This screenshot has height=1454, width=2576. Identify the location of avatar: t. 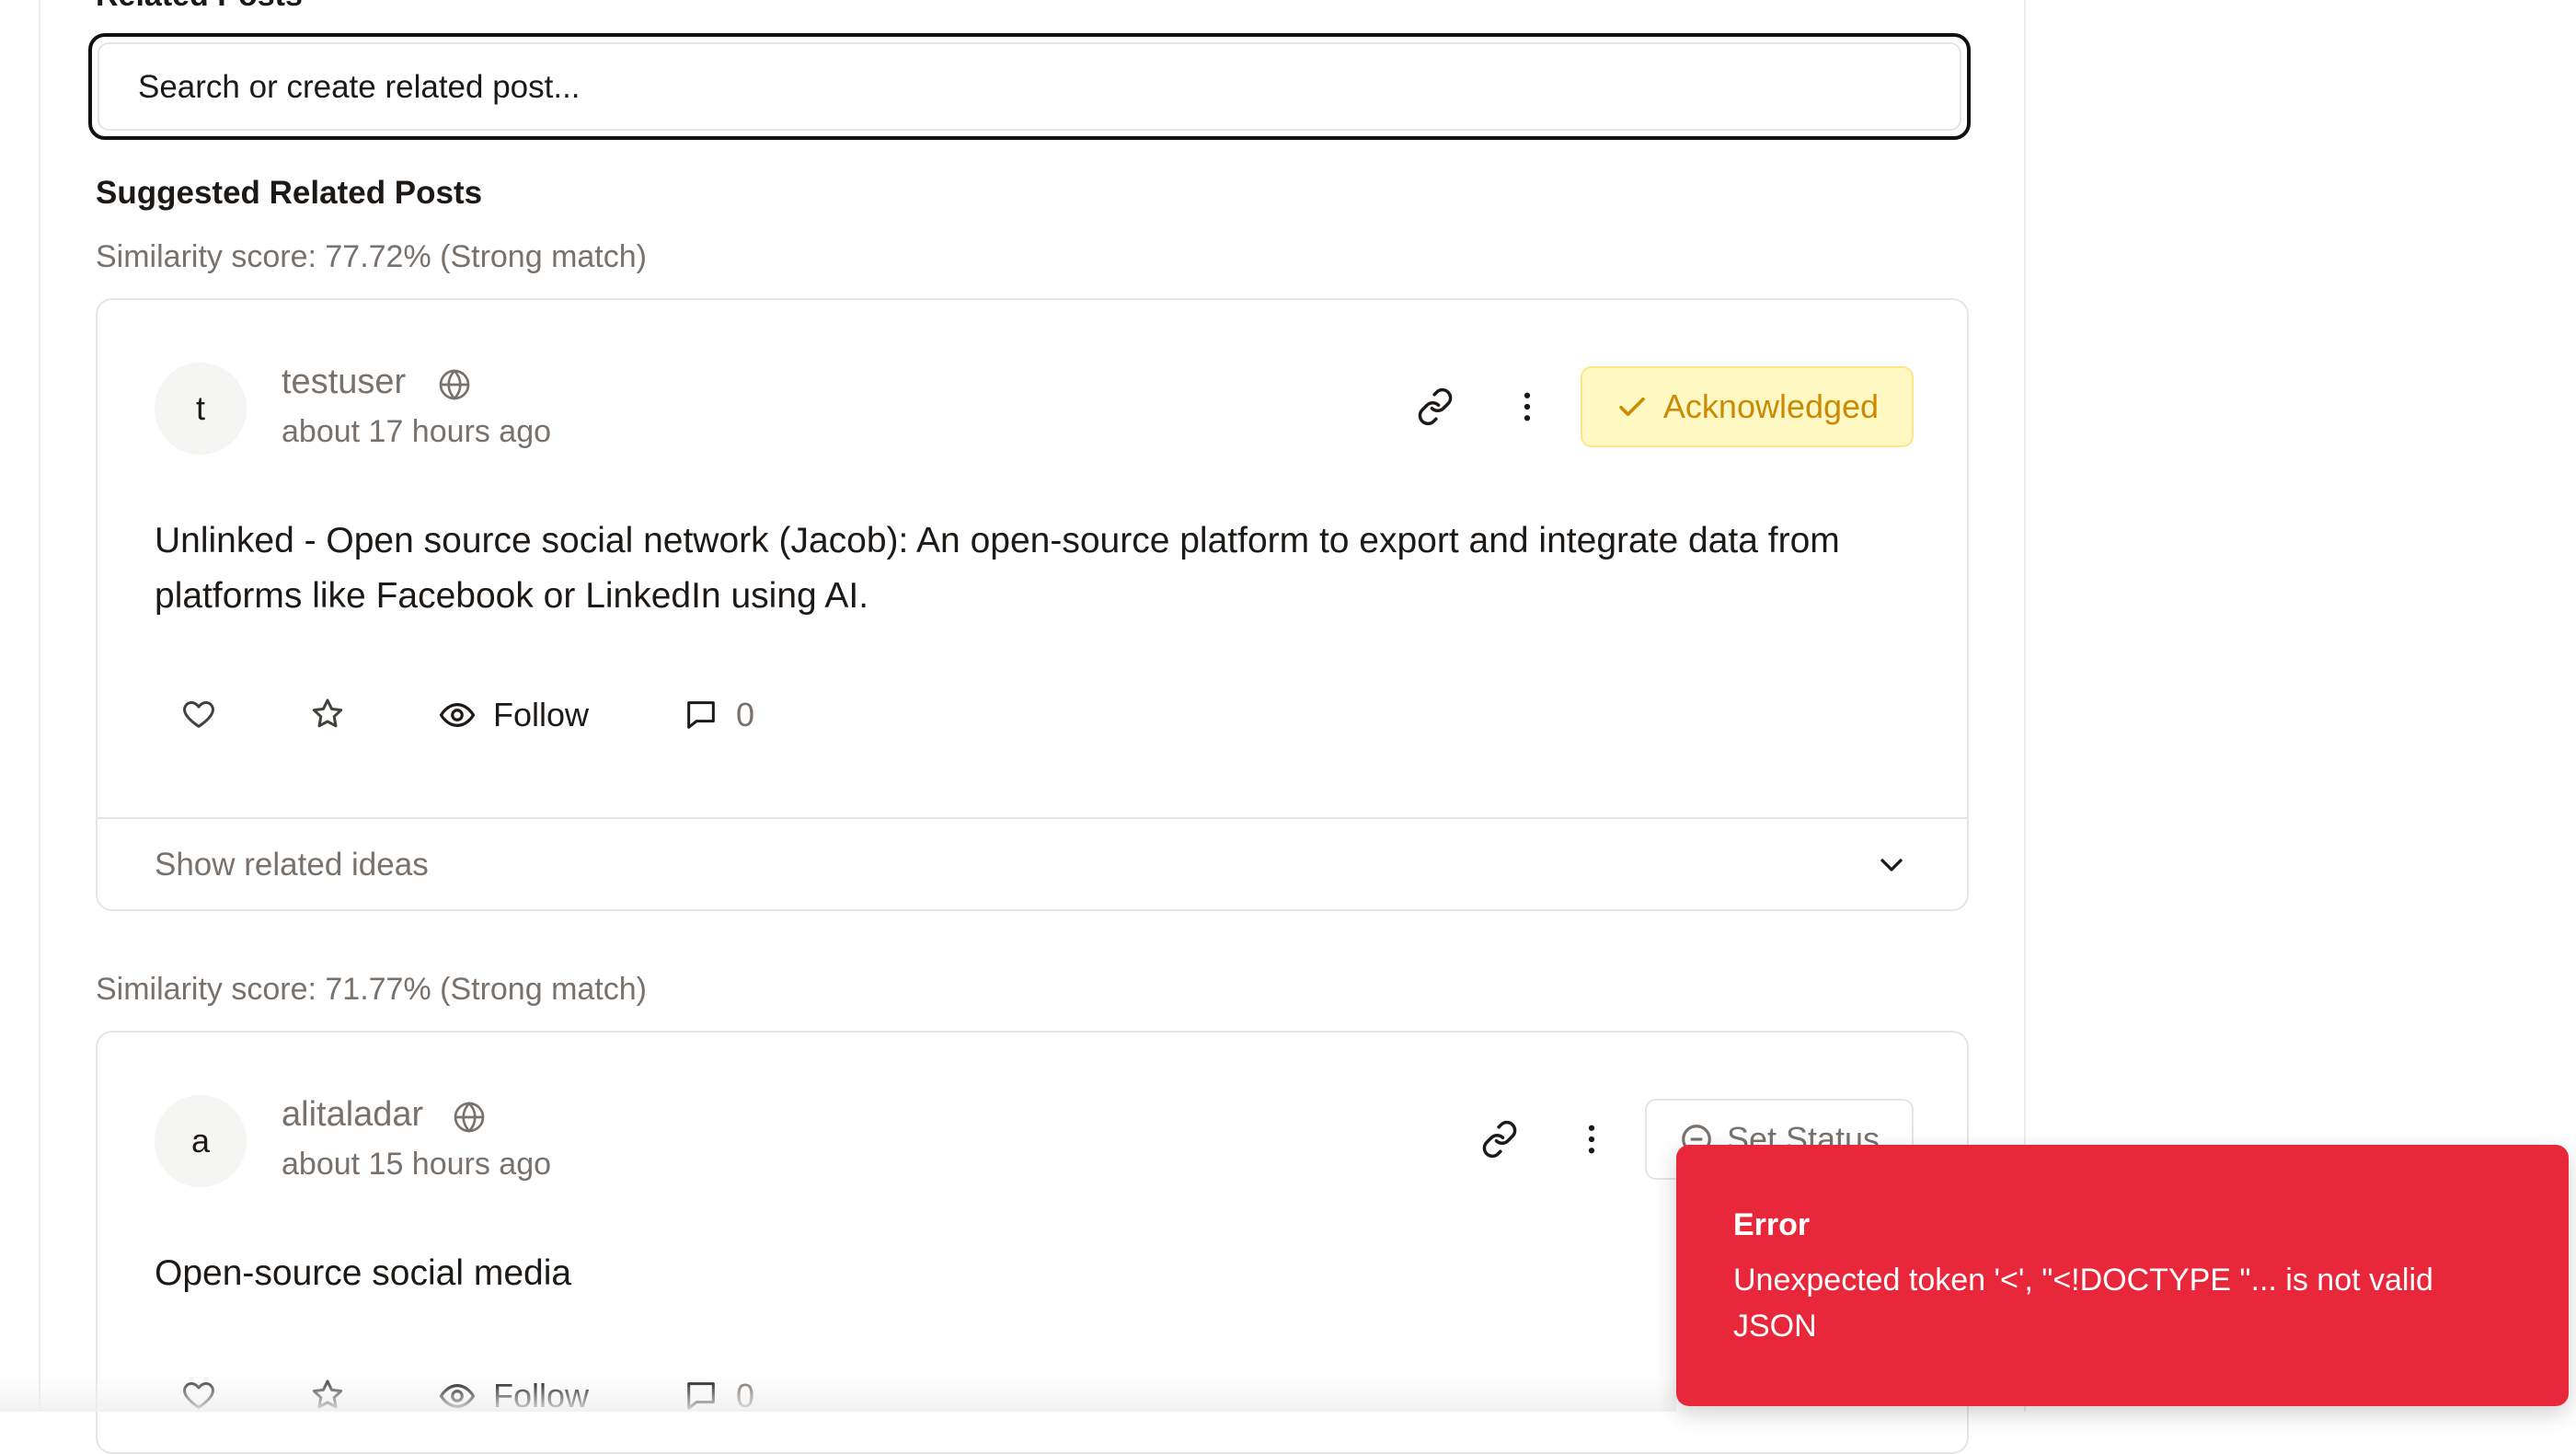
(201, 409).